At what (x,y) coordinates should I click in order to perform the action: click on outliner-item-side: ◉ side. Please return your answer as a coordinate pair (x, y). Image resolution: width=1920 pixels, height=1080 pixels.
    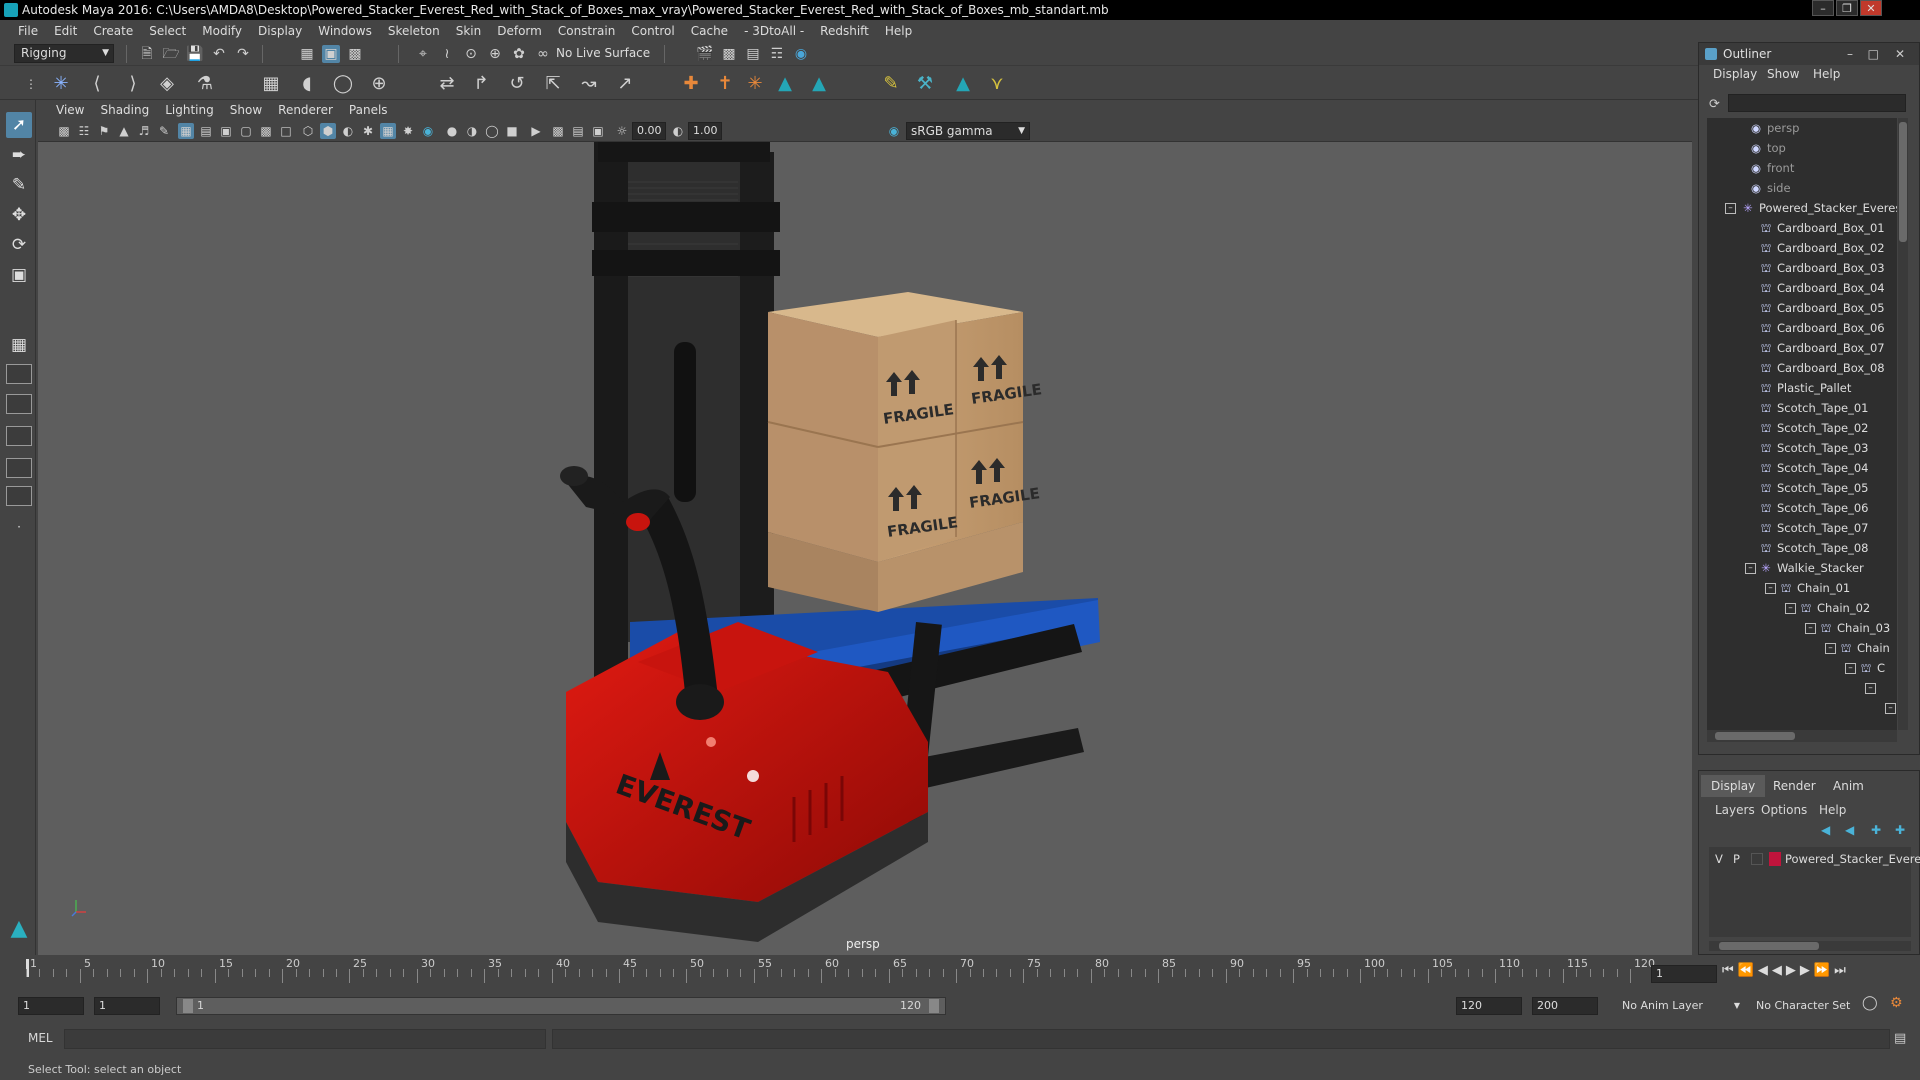
    Looking at the image, I should click on (1770, 188).